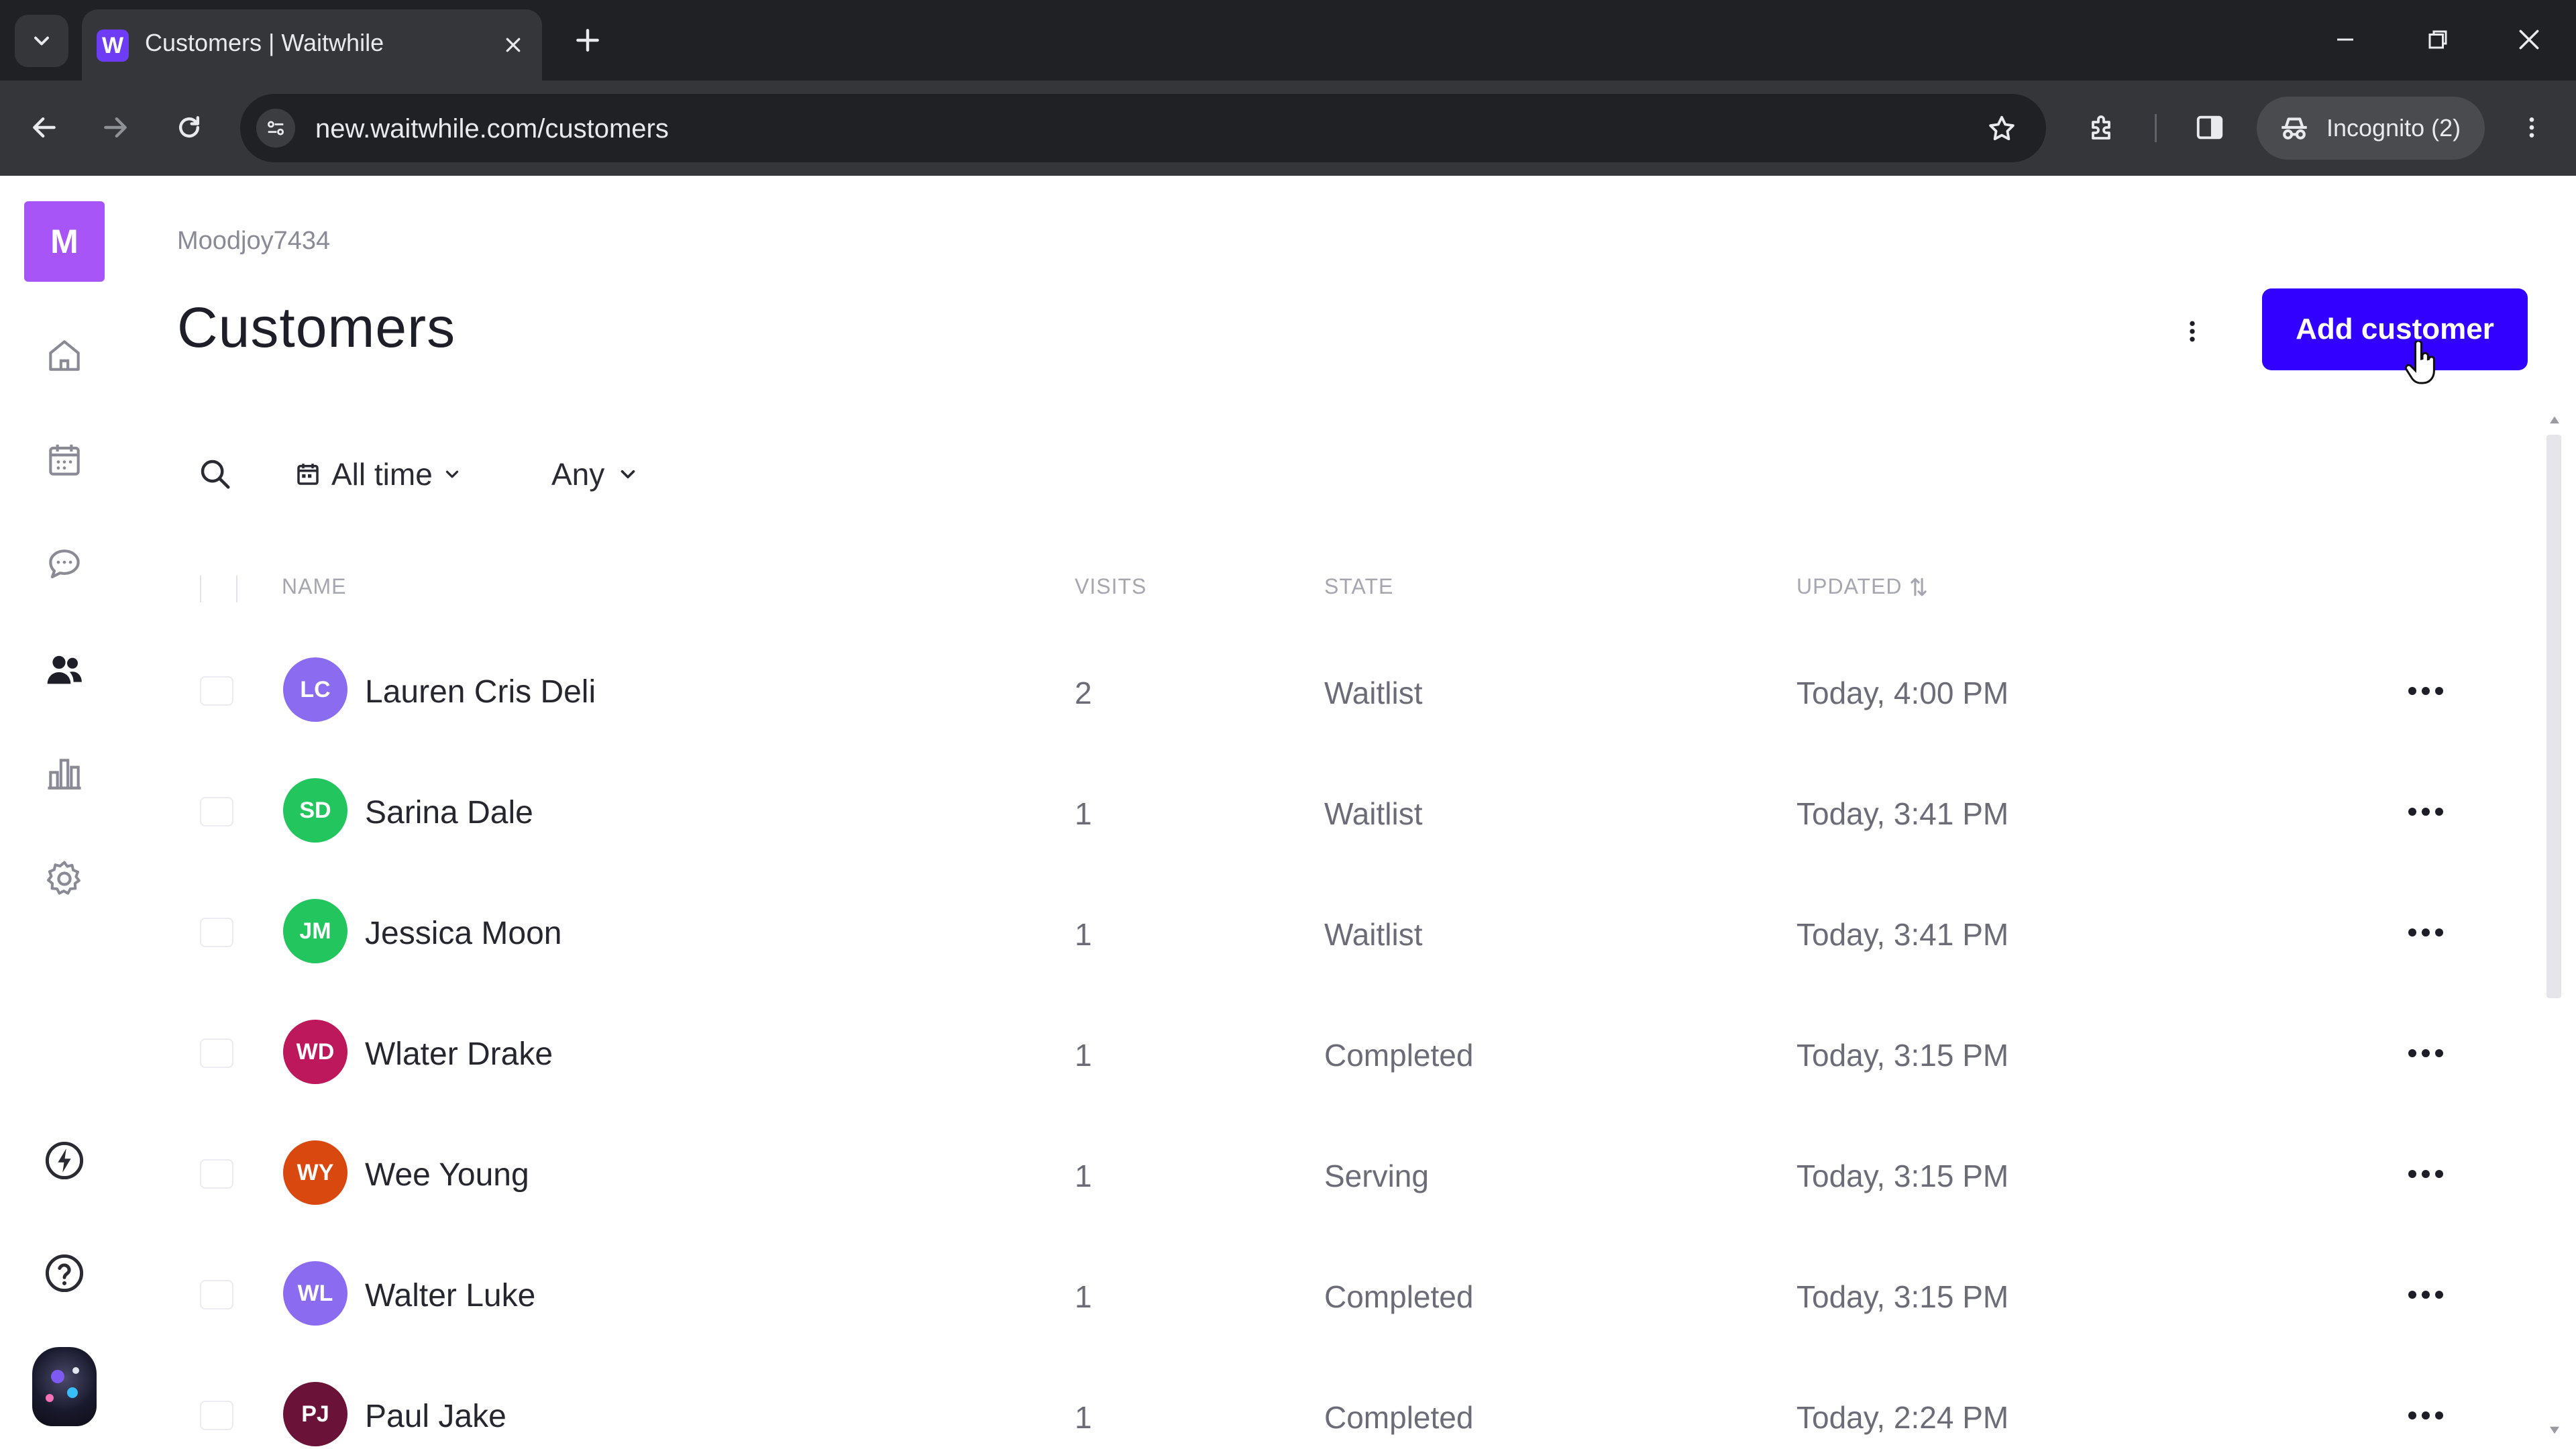 The image size is (2576, 1449). I want to click on incognito-label: Incognito (2), so click(2393, 128).